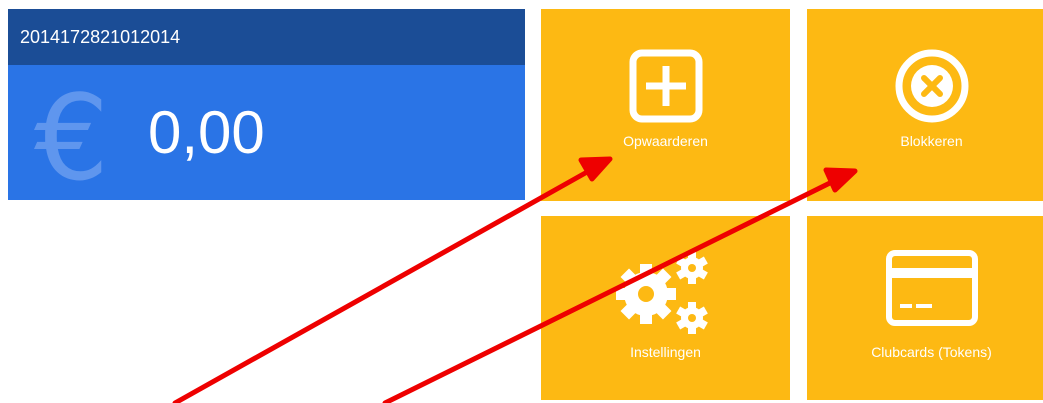  What do you see at coordinates (206, 132) in the screenshot?
I see `balance-amount: 0,00` at bounding box center [206, 132].